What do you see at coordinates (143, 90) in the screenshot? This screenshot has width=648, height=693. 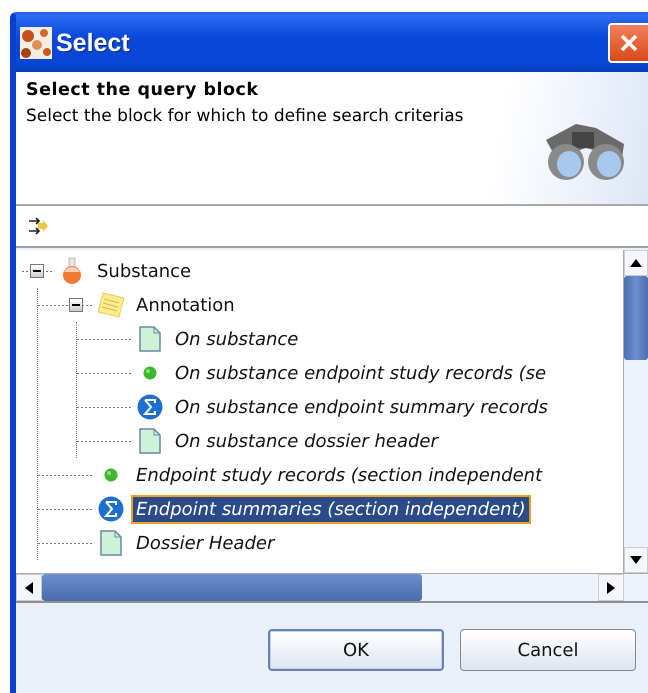 I see `header-title: Select the query block` at bounding box center [143, 90].